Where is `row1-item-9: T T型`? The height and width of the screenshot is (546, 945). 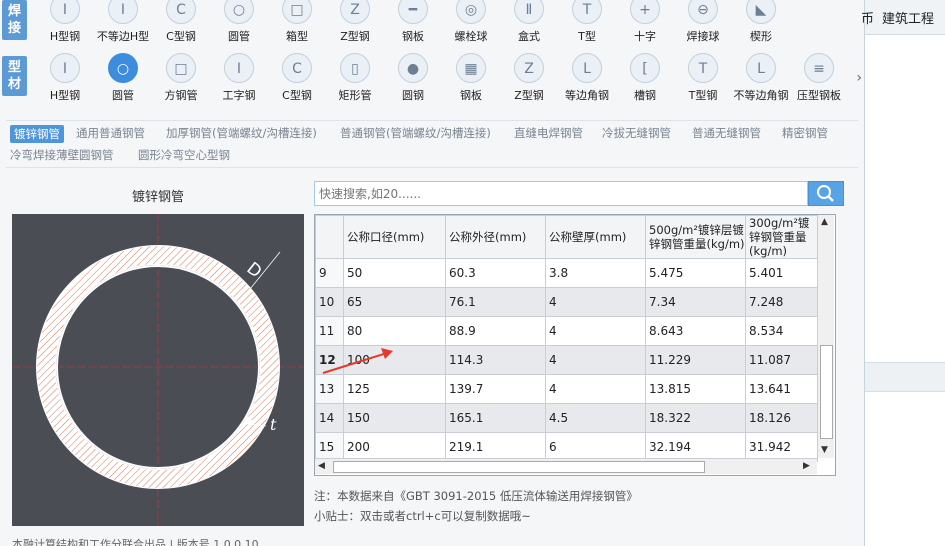
row1-item-9: T T型 is located at coordinates (587, 22).